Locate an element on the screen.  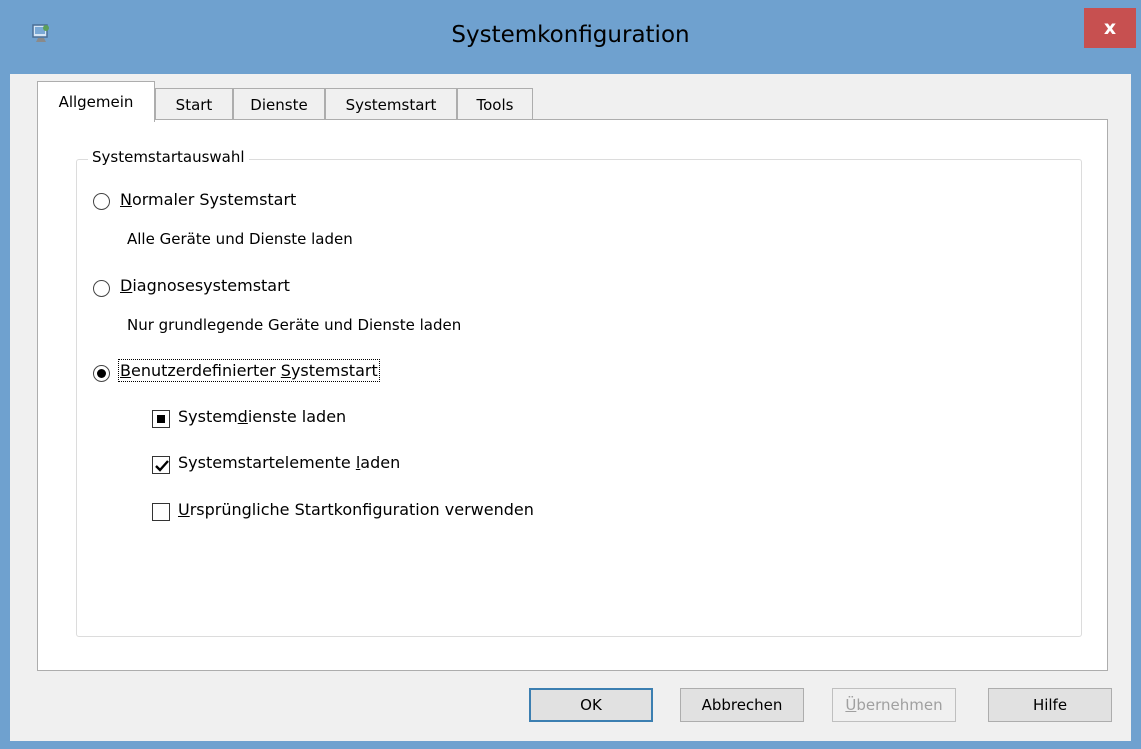
tab-label: Systemstart is located at coordinates (391, 104).